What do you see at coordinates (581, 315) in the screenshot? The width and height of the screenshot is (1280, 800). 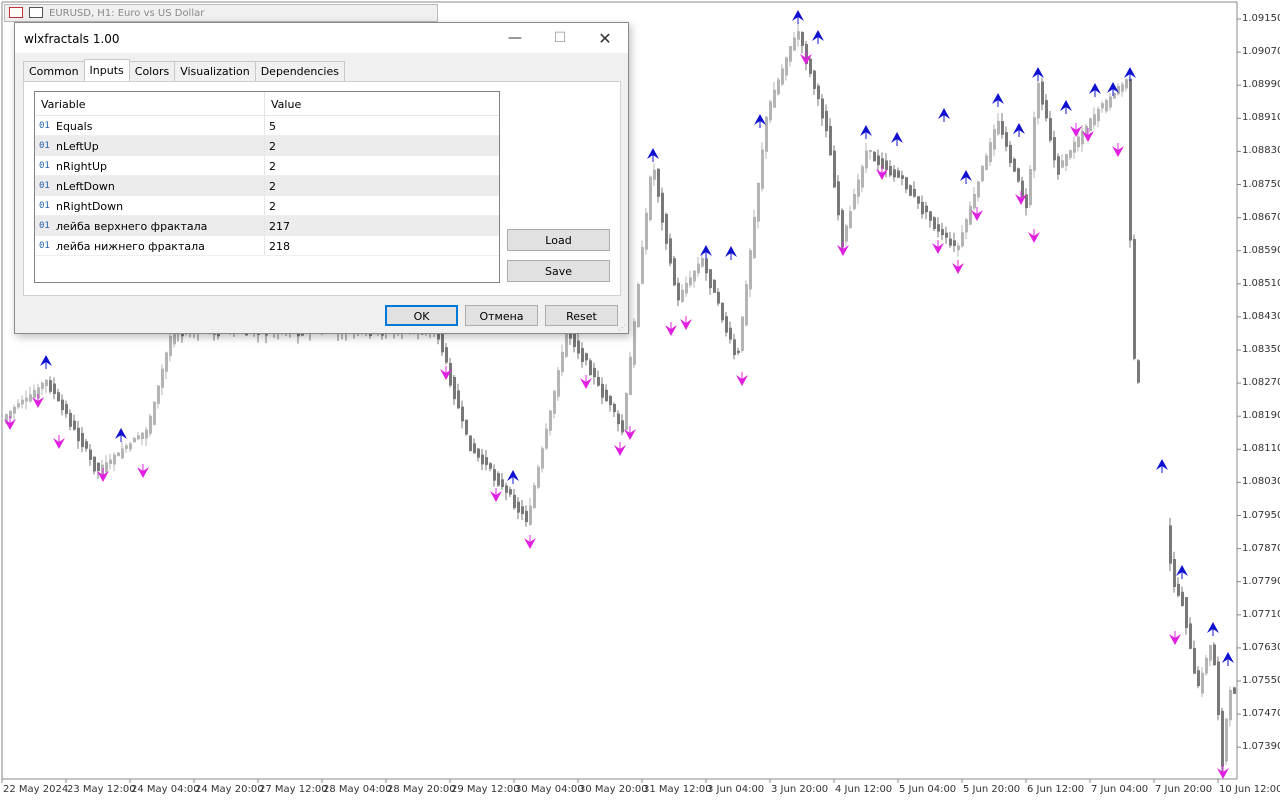 I see `reset-button: Reset` at bounding box center [581, 315].